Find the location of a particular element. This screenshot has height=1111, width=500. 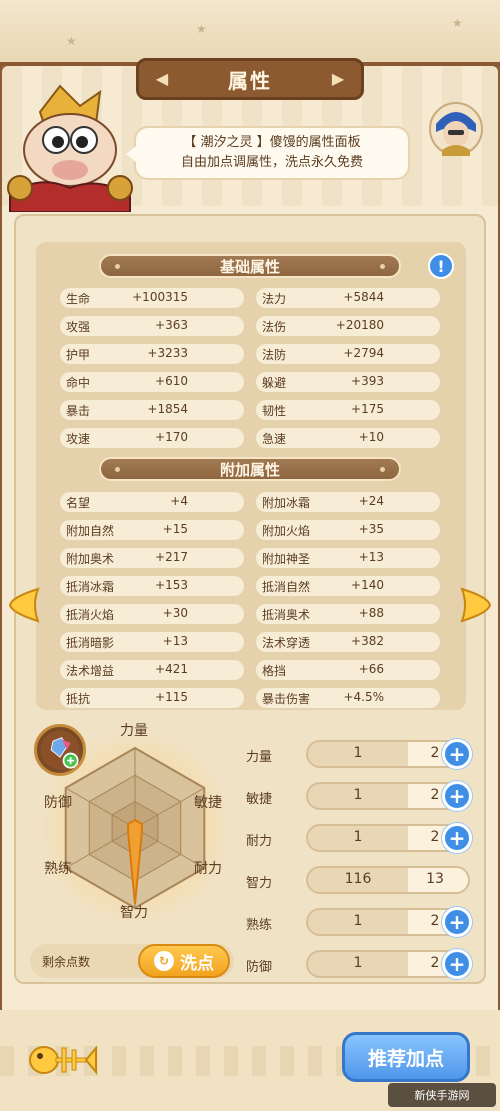

stat-row: 韧性 +175 is located at coordinates (348, 410).